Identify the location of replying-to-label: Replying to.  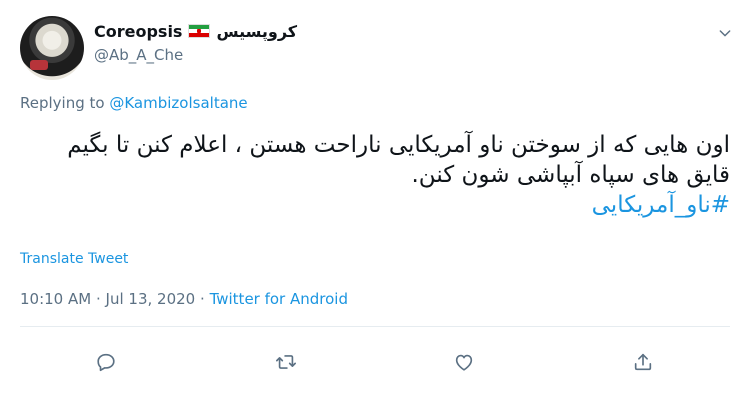
(62, 103).